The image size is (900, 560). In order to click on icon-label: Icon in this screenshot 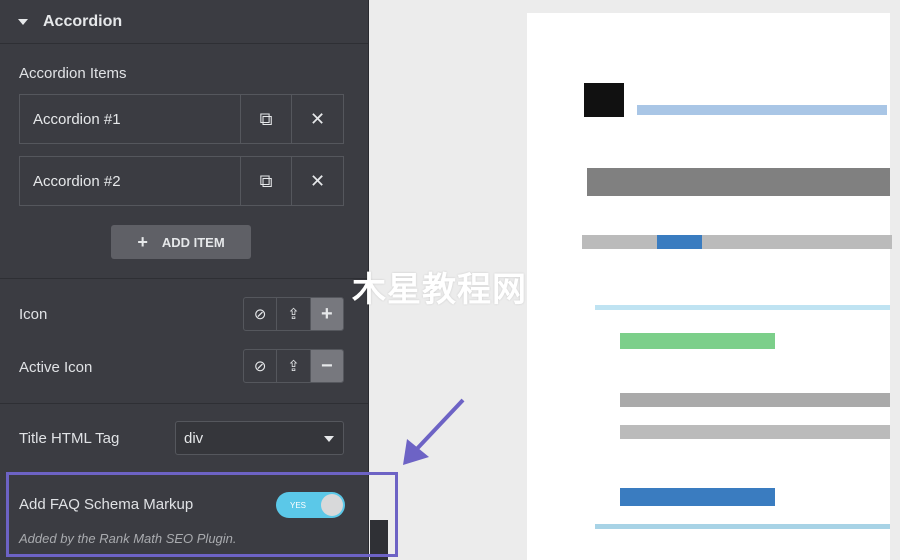, I will do `click(33, 314)`.